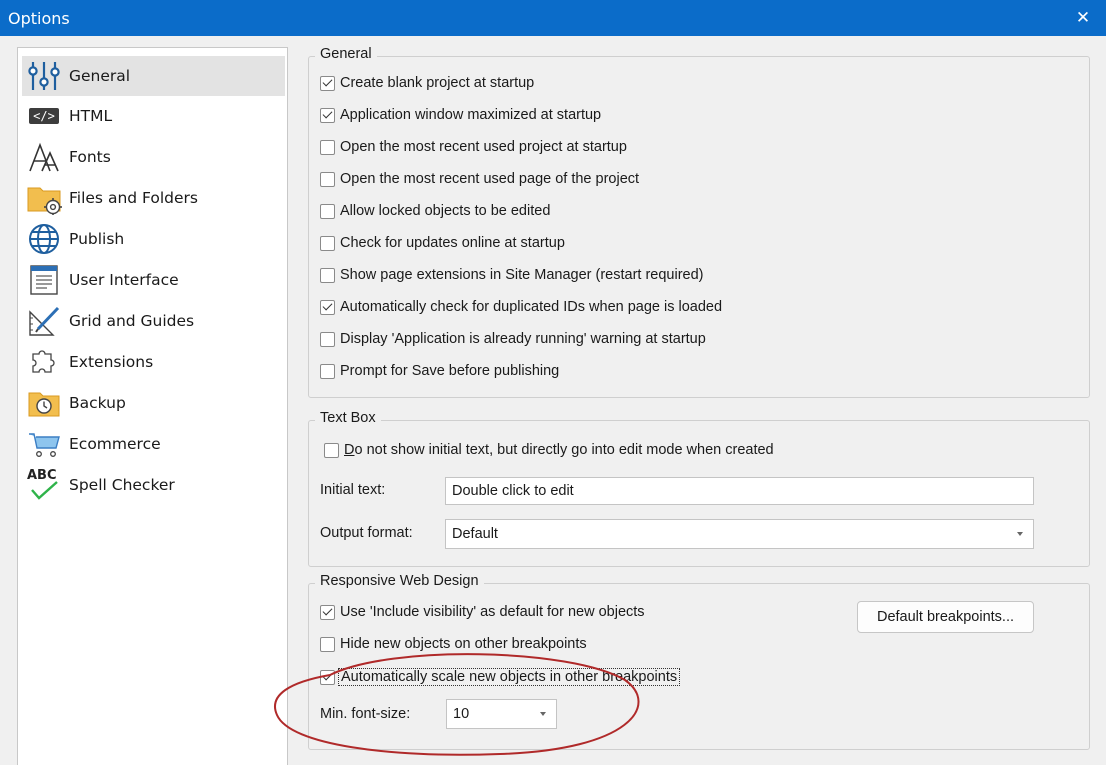  What do you see at coordinates (348, 418) in the screenshot?
I see `text-box-legend: Text Box` at bounding box center [348, 418].